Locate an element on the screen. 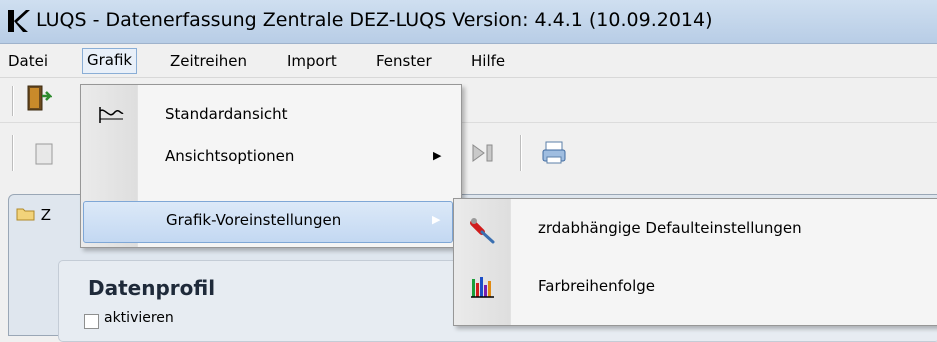  luqs-logo-icon is located at coordinates (19, 21).